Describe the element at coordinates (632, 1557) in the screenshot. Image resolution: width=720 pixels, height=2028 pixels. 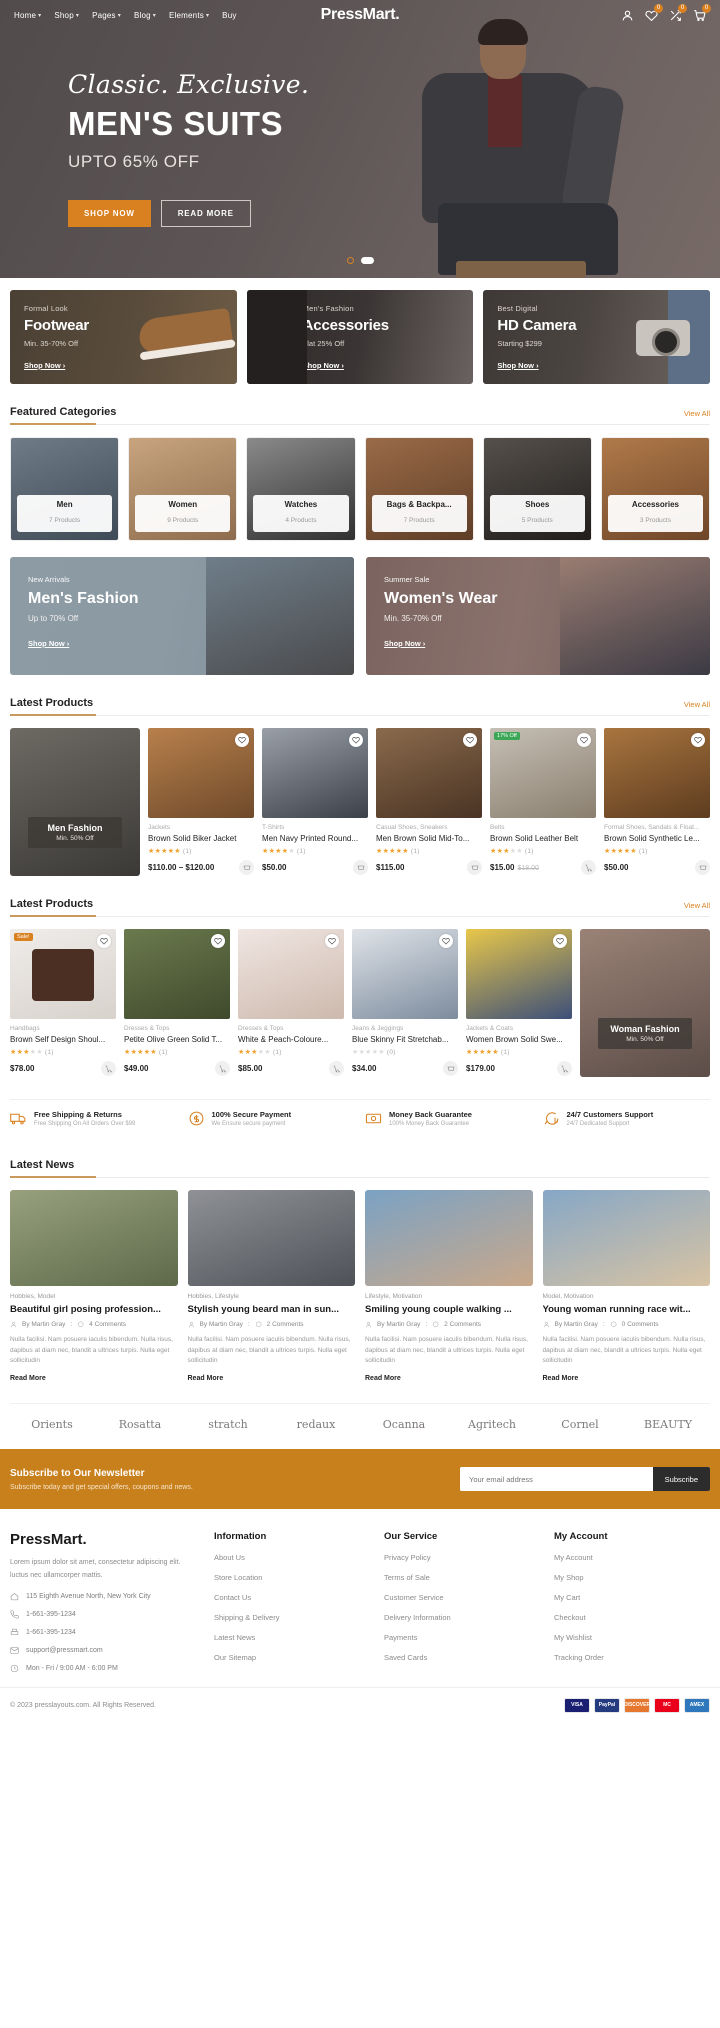
I see `footer-link: My Account` at that location.